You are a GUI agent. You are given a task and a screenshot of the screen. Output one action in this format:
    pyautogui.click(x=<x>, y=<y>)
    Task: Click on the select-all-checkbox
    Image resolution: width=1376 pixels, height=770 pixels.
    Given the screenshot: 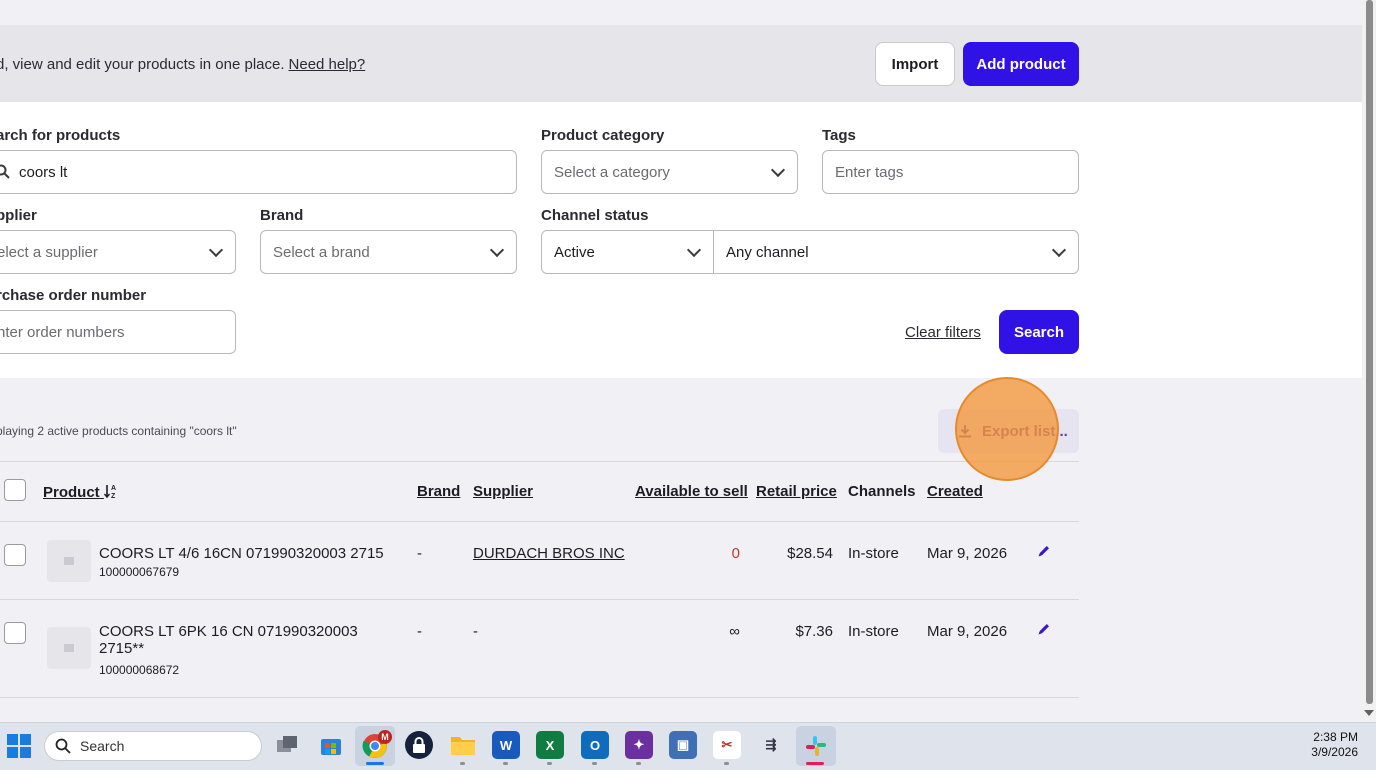 What is the action you would take?
    pyautogui.click(x=15, y=490)
    